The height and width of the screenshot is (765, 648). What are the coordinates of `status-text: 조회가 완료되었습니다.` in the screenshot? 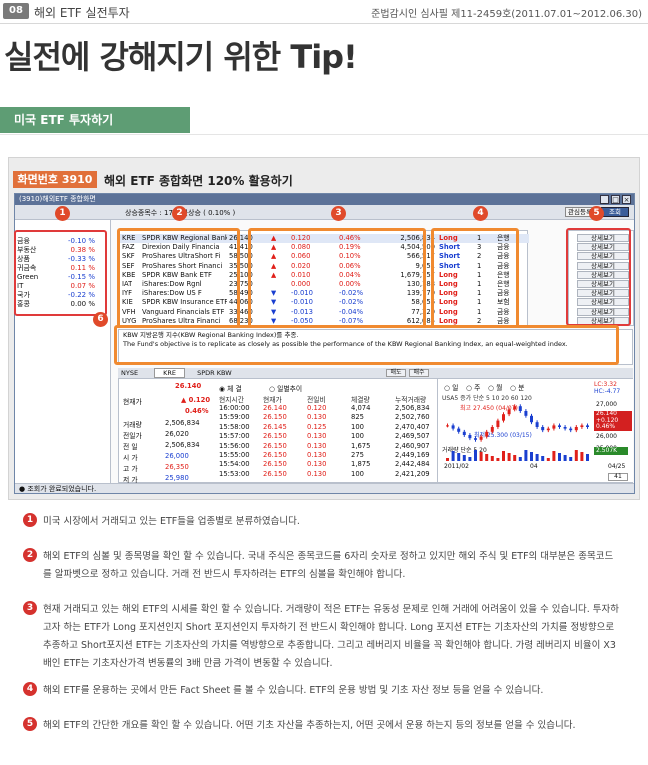 It's located at (62, 489).